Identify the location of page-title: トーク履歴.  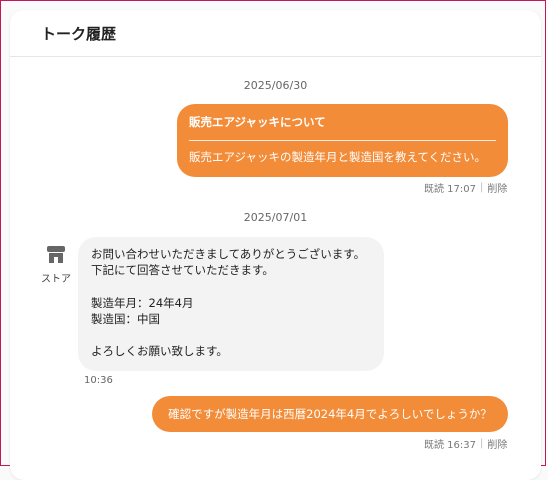
(275, 33).